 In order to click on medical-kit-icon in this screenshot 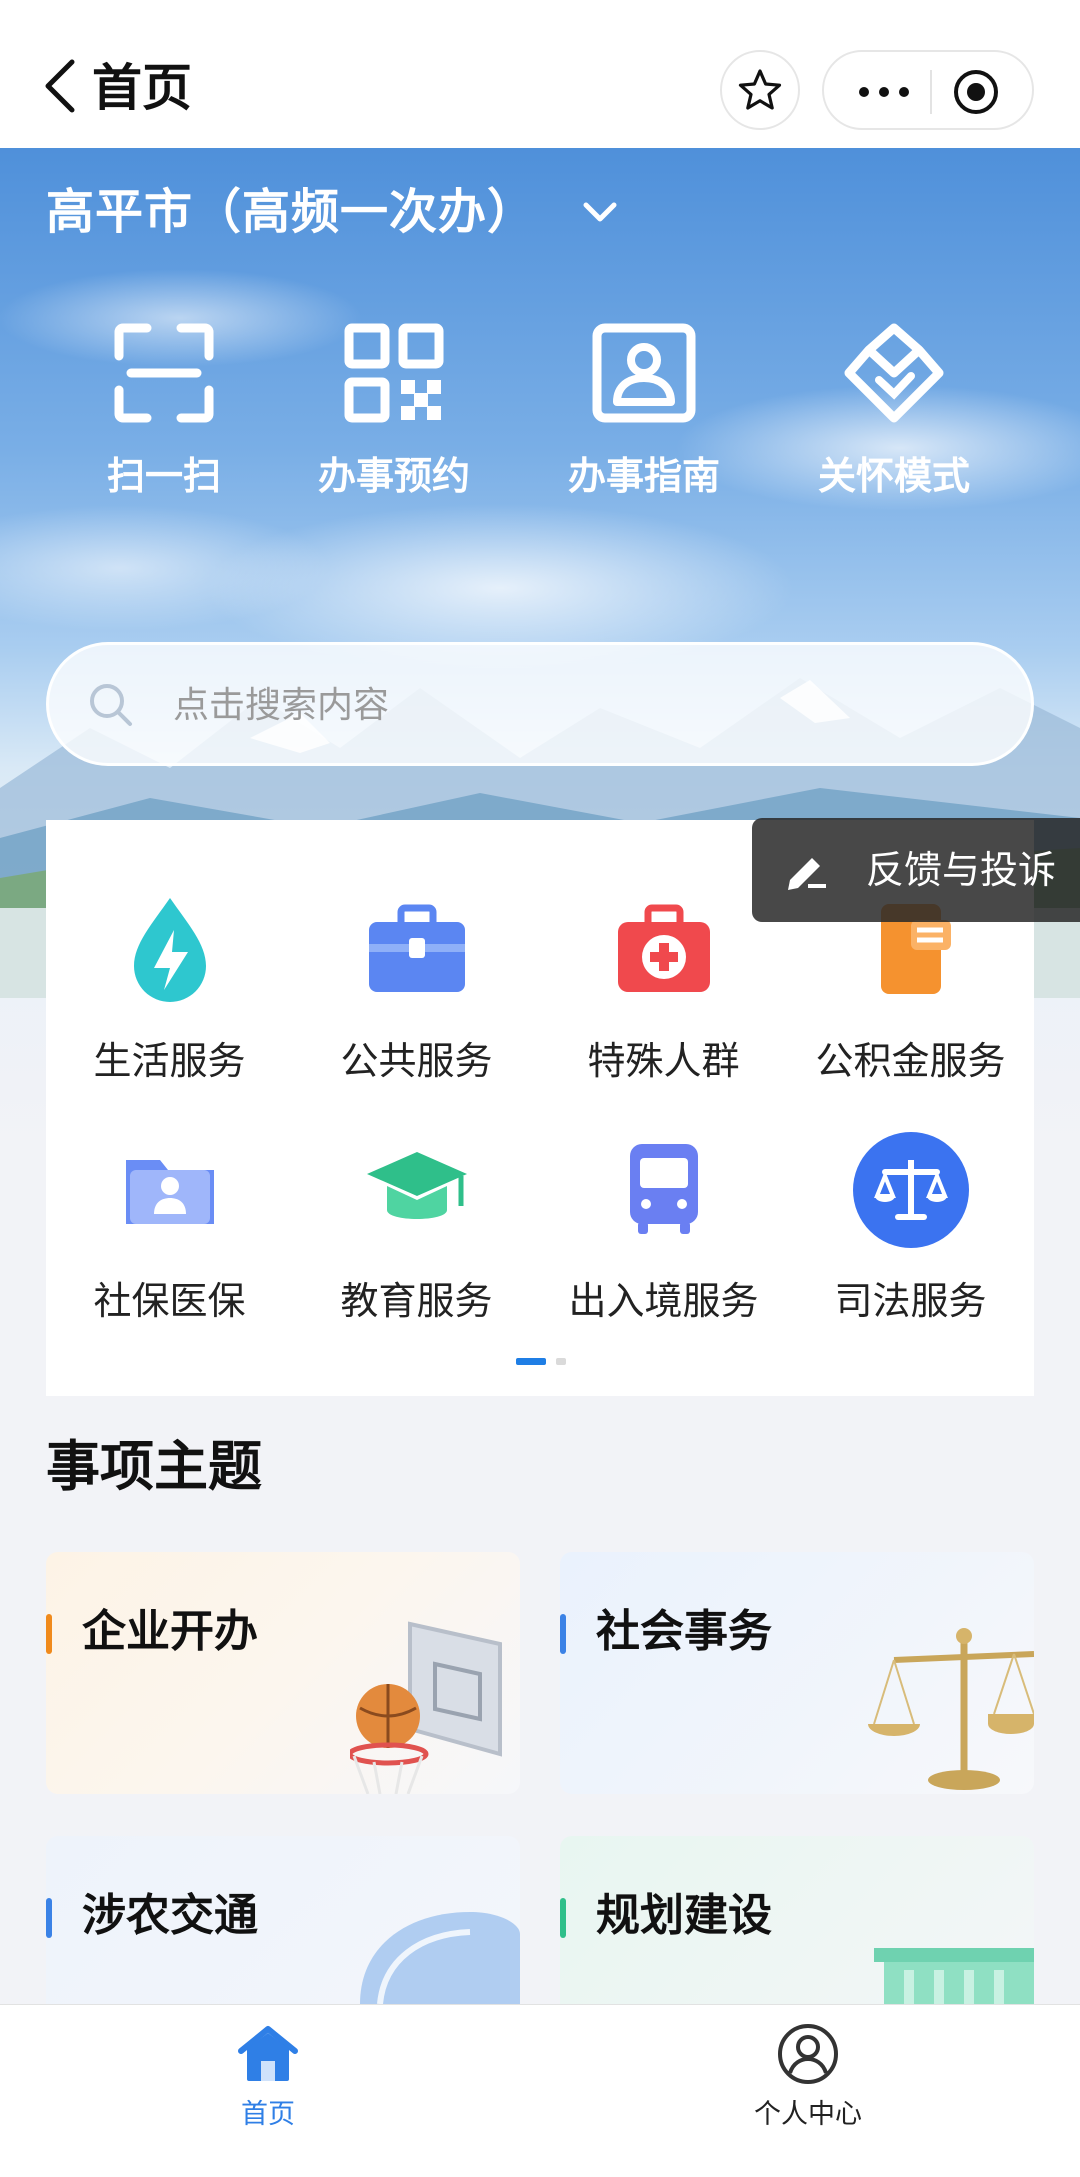, I will do `click(663, 948)`.